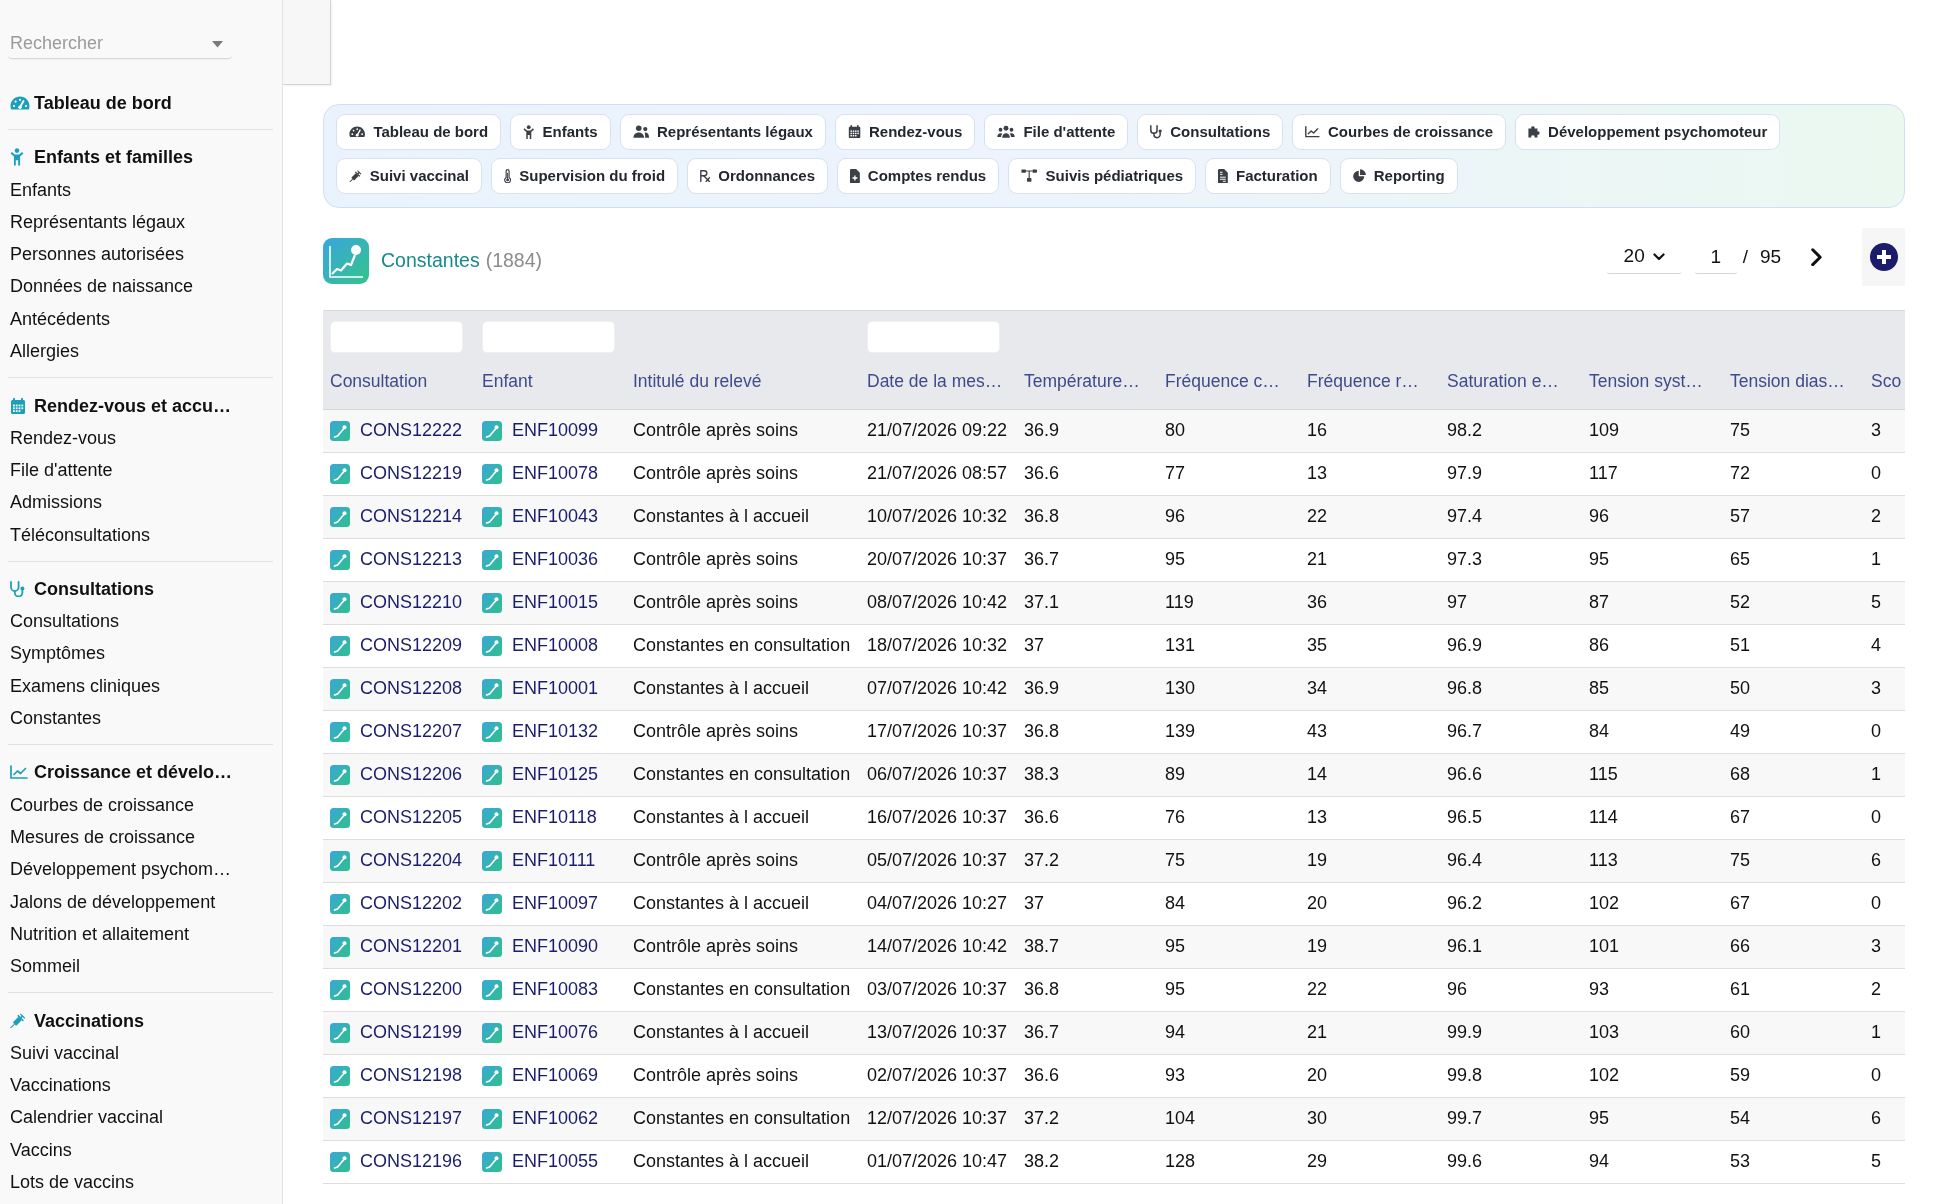 Image resolution: width=1946 pixels, height=1204 pixels. I want to click on table-cell: 36.8, so click(1087, 989).